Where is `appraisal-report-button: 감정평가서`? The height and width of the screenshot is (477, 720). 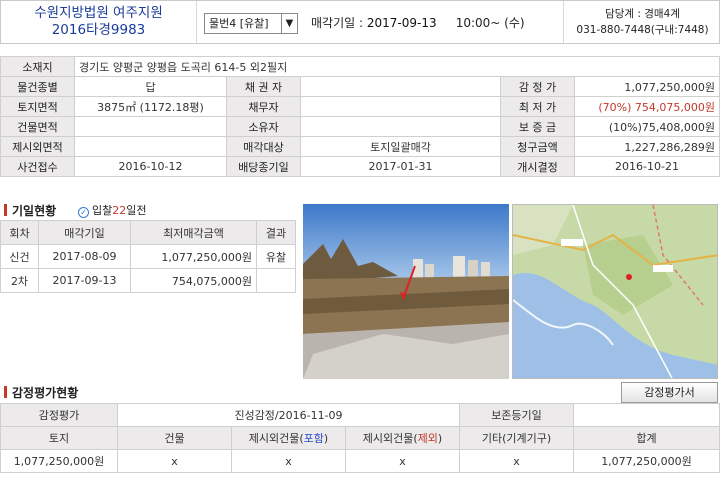 appraisal-report-button: 감정평가서 is located at coordinates (669, 392).